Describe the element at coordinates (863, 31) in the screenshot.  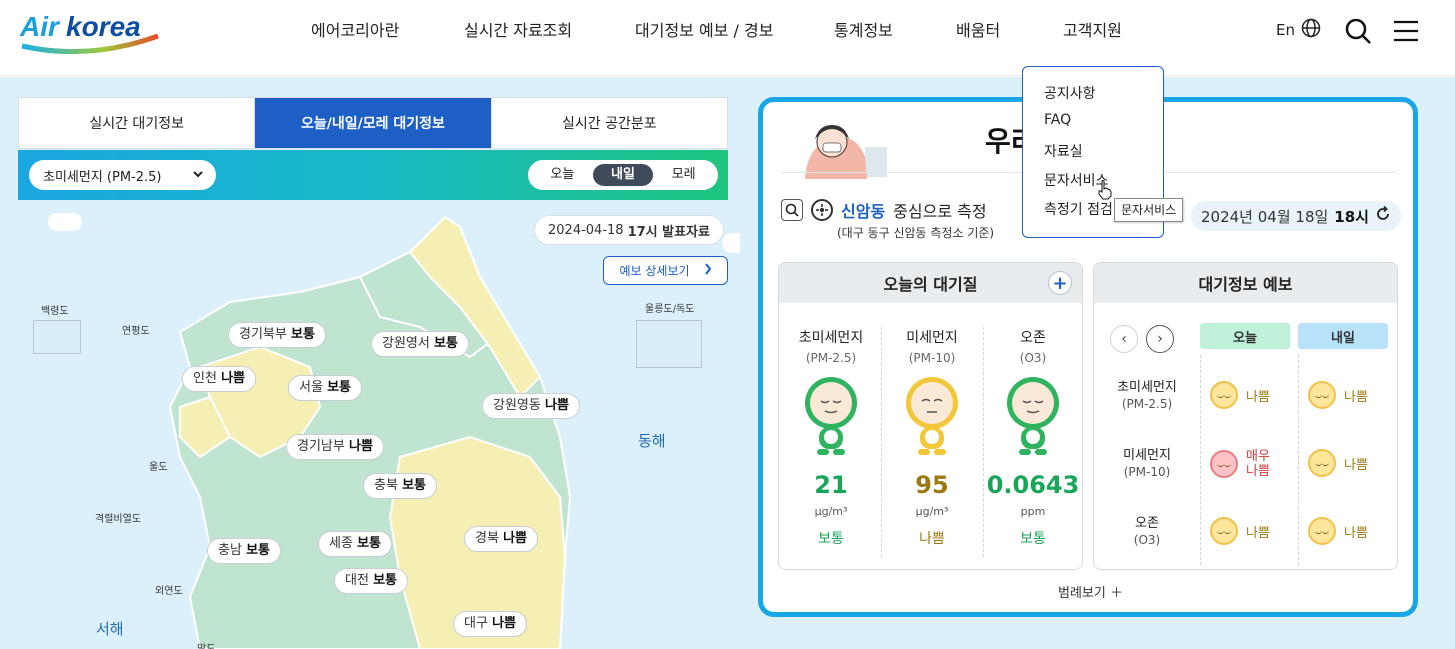
I see `nav-statistics: 통계정보` at that location.